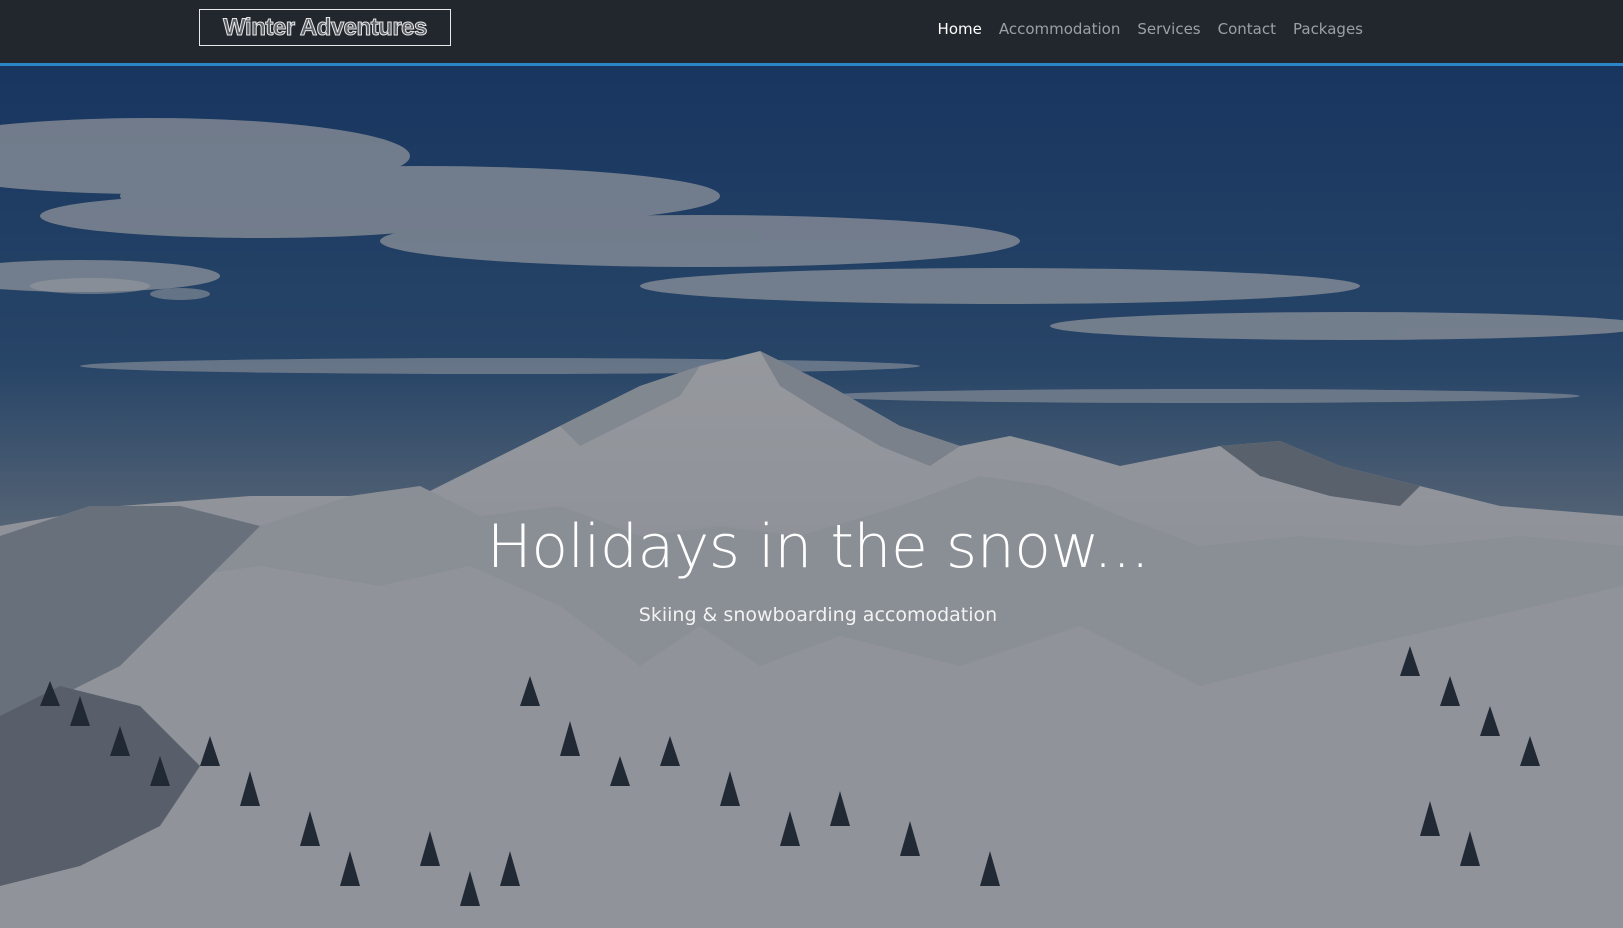 The width and height of the screenshot is (1623, 928). I want to click on brand-logo-link: Winter Adventures, so click(325, 27).